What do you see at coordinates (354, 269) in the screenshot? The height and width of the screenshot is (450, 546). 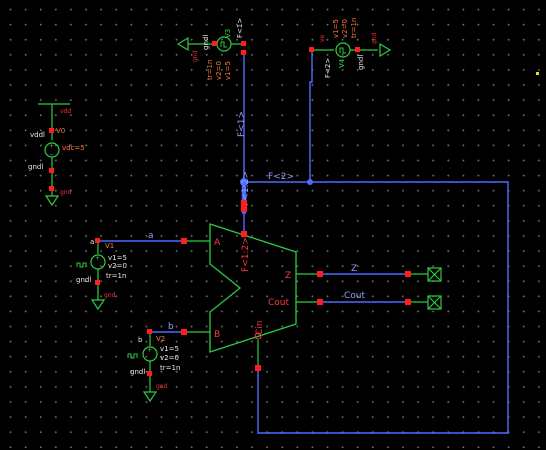 I see `net-label-z: Z` at bounding box center [354, 269].